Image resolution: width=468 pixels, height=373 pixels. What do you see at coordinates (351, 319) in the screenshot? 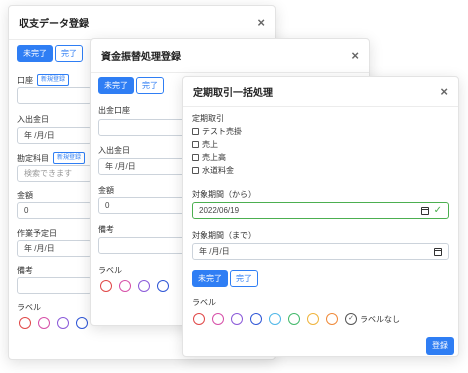
I see `check-circle-icon: ✓` at bounding box center [351, 319].